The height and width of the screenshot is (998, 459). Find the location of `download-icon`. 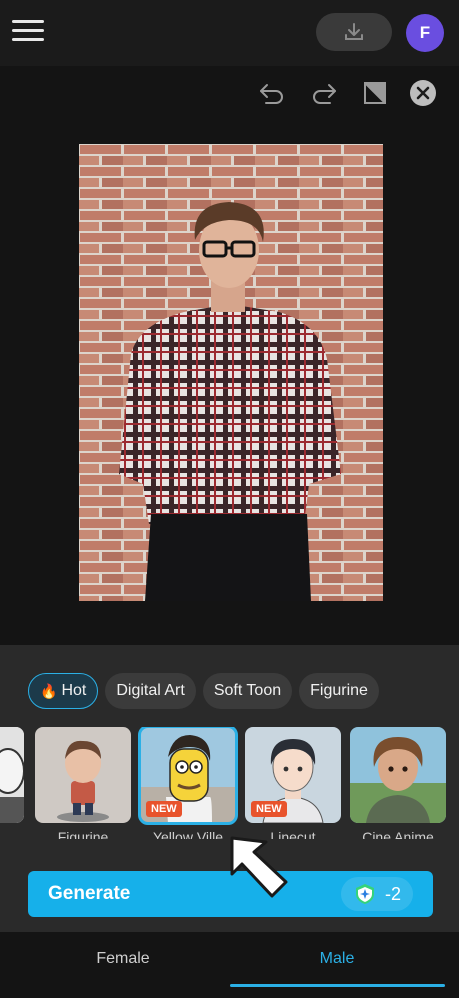

download-icon is located at coordinates (354, 31).